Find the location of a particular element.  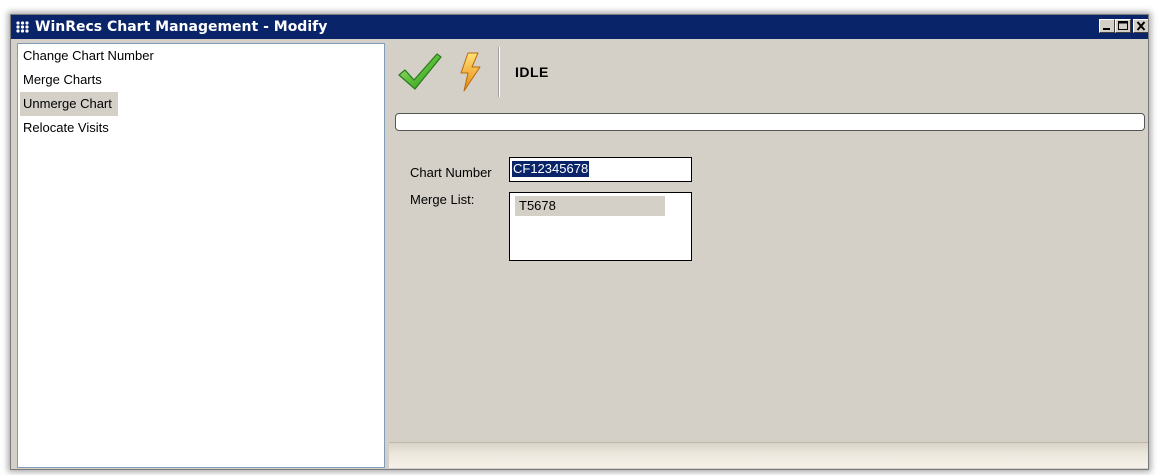

merge-list: T5678 is located at coordinates (600, 226).